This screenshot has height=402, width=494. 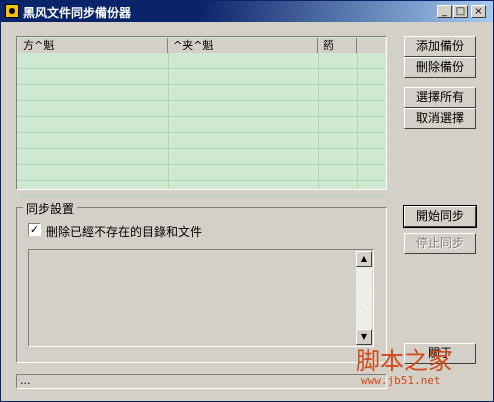 I want to click on stop-sync-button: 停止同步, so click(x=440, y=243).